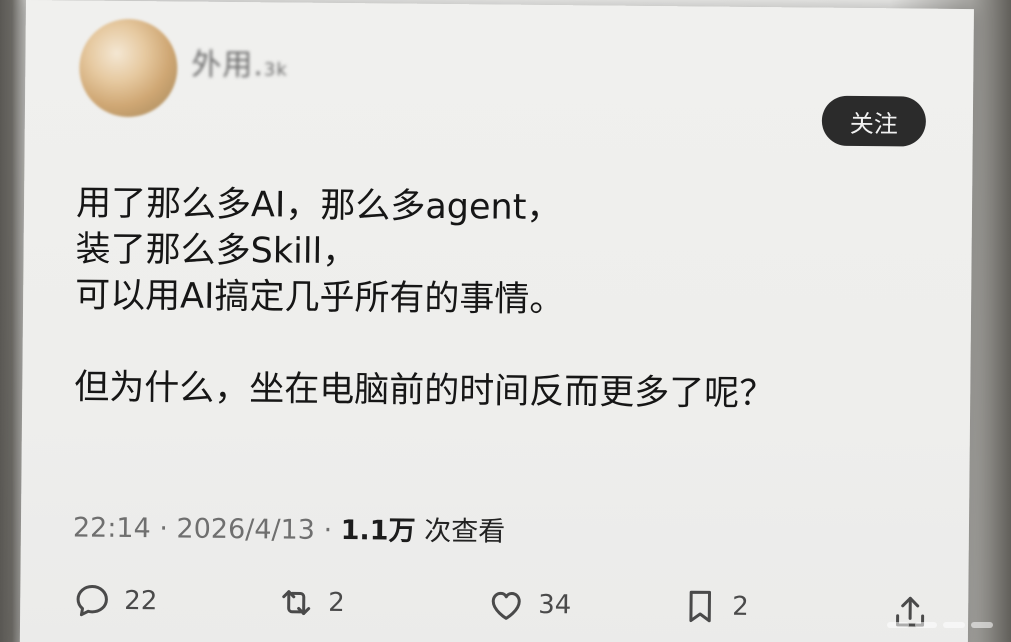 This screenshot has width=1011, height=642. What do you see at coordinates (528, 604) in the screenshot?
I see `like-button: 34` at bounding box center [528, 604].